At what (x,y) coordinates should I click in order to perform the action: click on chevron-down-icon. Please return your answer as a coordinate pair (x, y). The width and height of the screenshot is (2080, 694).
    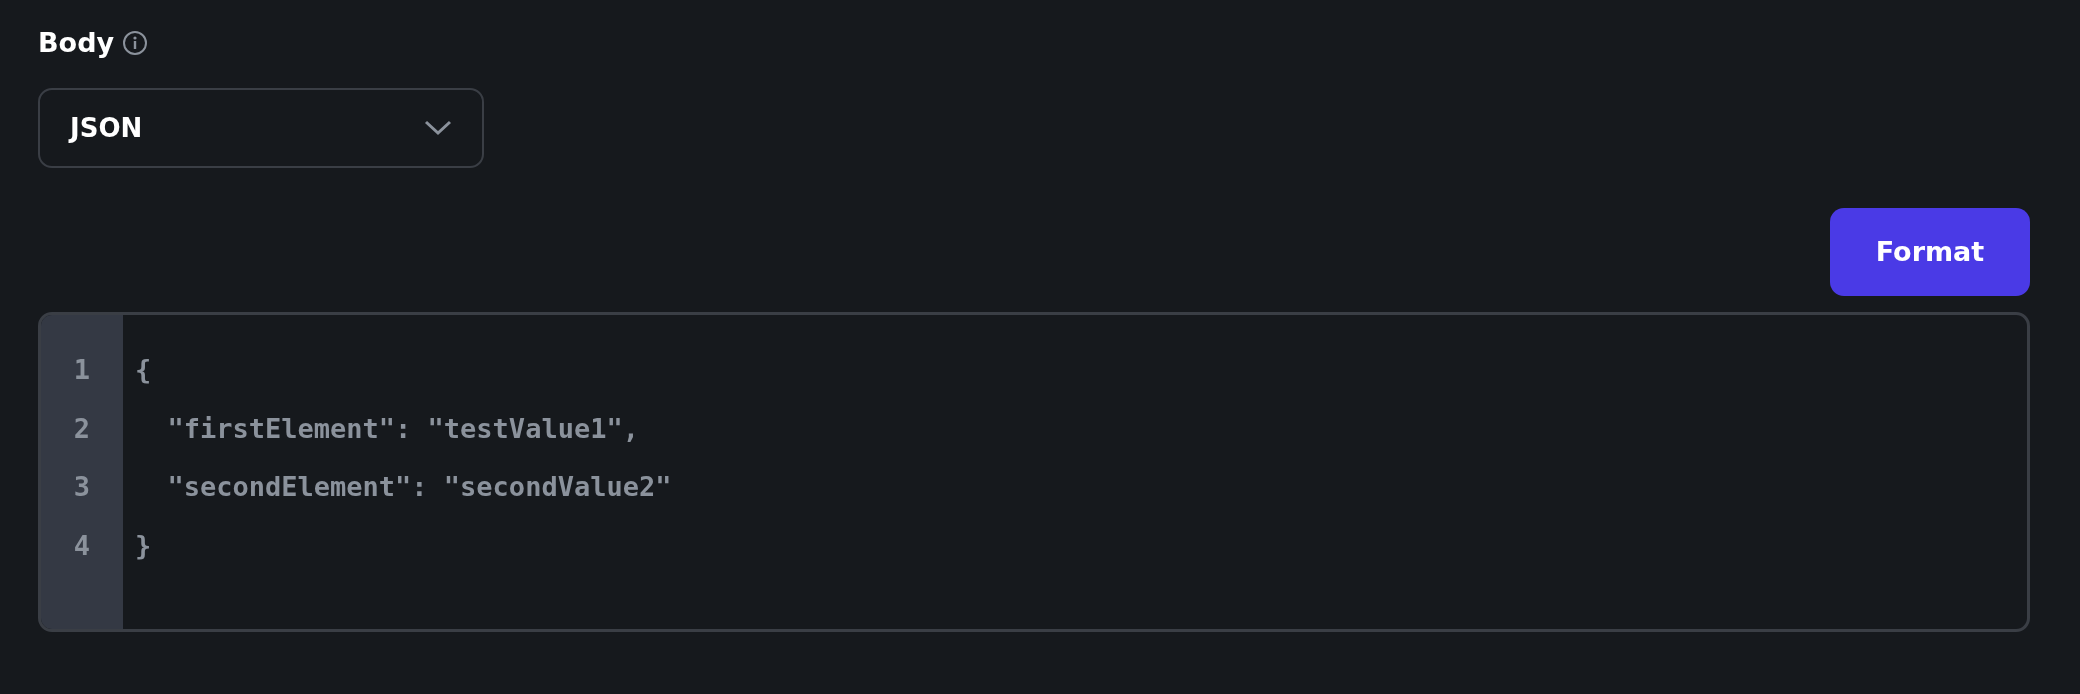
    Looking at the image, I should click on (438, 128).